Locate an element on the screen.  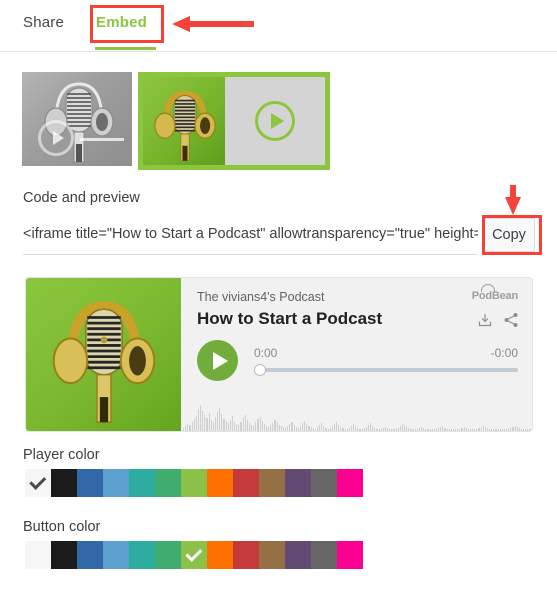
code-and-preview-label: Code and preview is located at coordinates (81, 198).